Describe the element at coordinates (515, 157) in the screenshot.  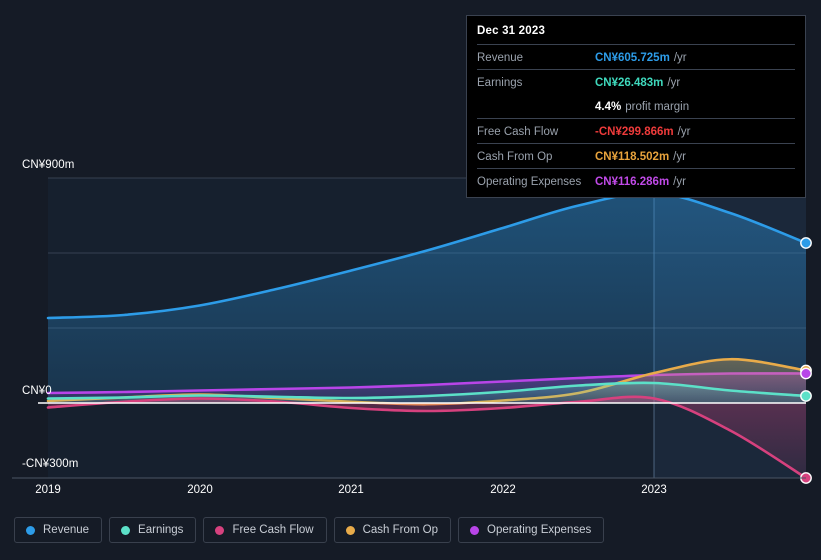
I see `tooltip-row-label: Cash From Op` at that location.